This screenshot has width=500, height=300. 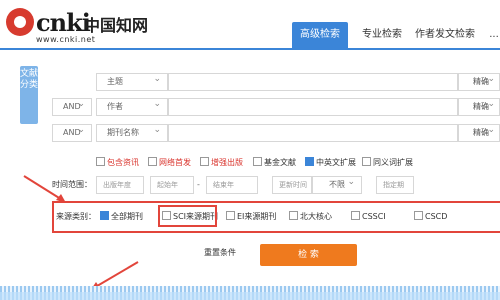 I want to click on annotation-arrows, so click(x=81, y=233).